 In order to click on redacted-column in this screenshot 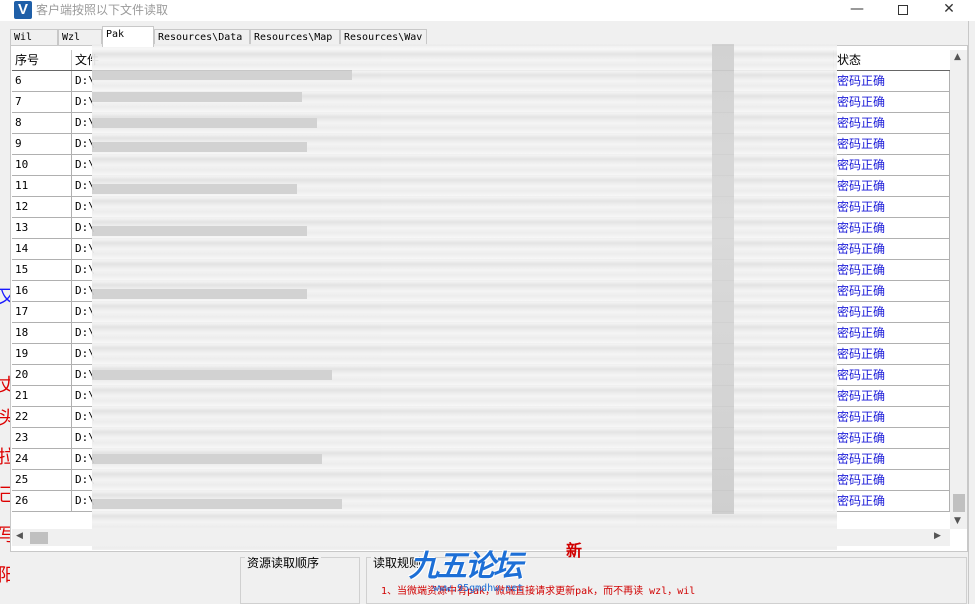, I will do `click(723, 279)`.